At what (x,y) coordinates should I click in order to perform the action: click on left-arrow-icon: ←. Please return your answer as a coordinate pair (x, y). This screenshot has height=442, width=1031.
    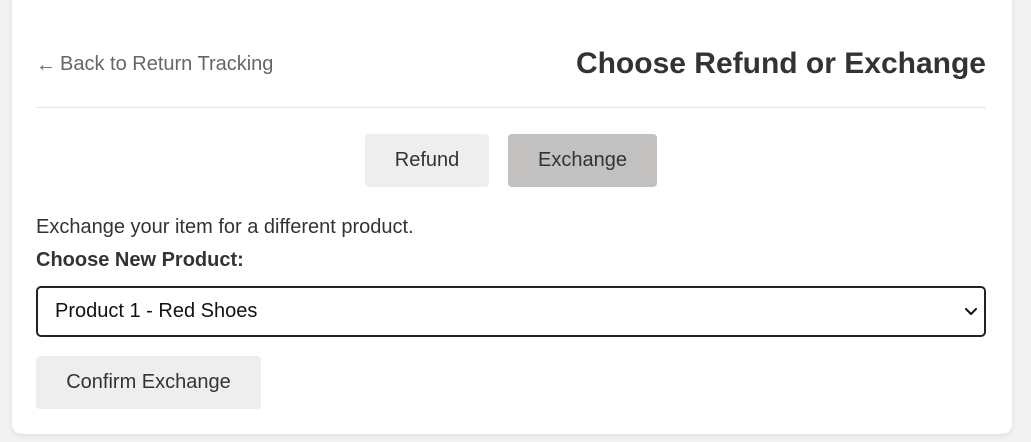
    Looking at the image, I should click on (46, 64).